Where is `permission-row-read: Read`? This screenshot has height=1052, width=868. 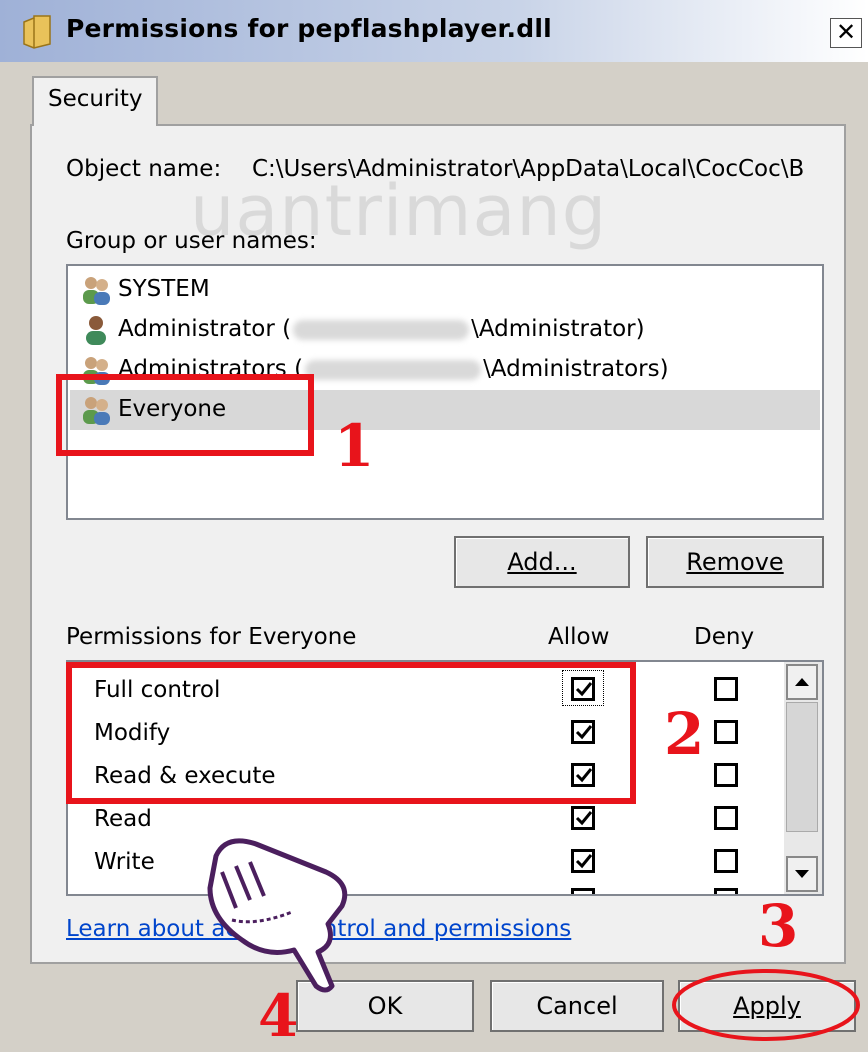
permission-row-read: Read is located at coordinates (123, 819).